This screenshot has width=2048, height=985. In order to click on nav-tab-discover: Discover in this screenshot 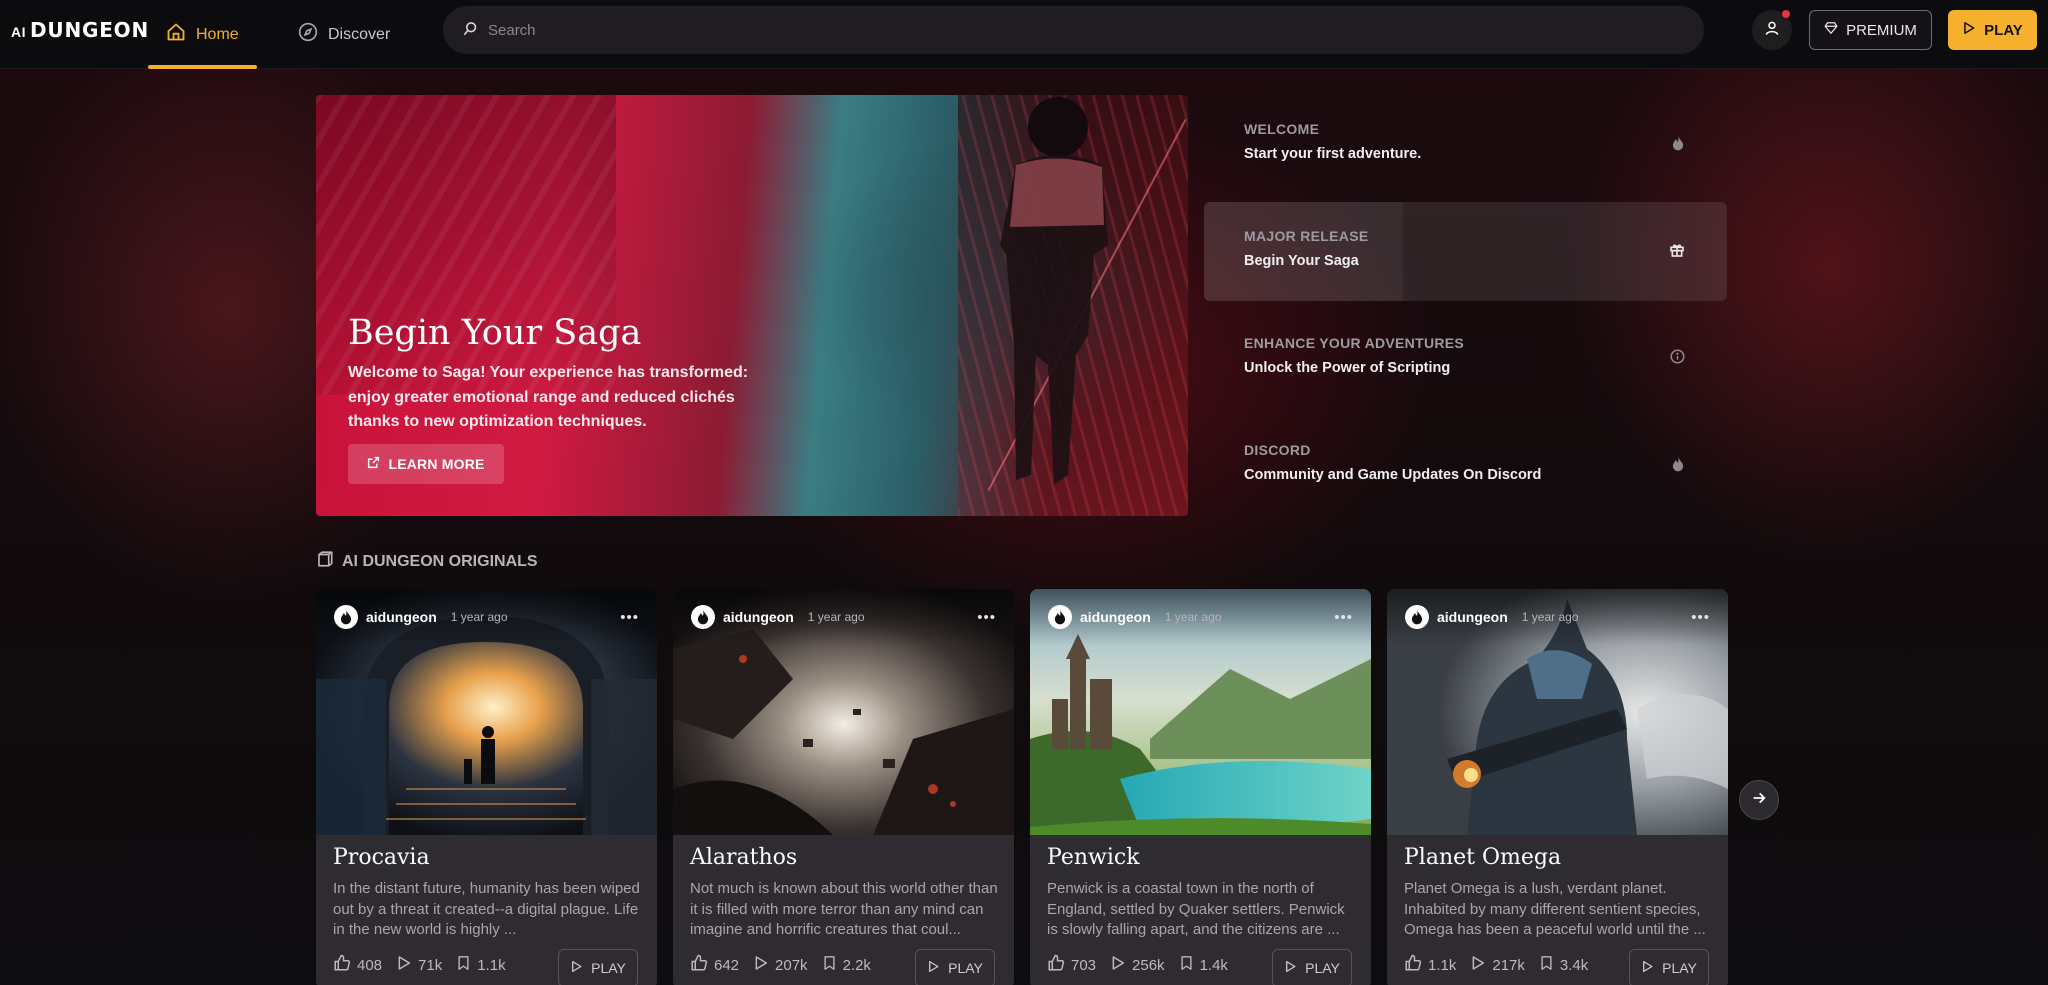, I will do `click(344, 34)`.